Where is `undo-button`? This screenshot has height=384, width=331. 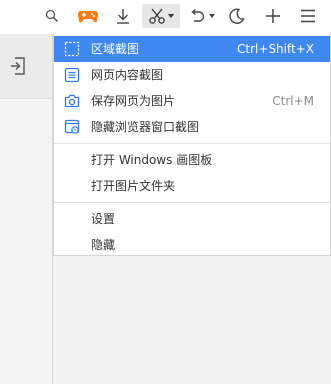
undo-button is located at coordinates (201, 16).